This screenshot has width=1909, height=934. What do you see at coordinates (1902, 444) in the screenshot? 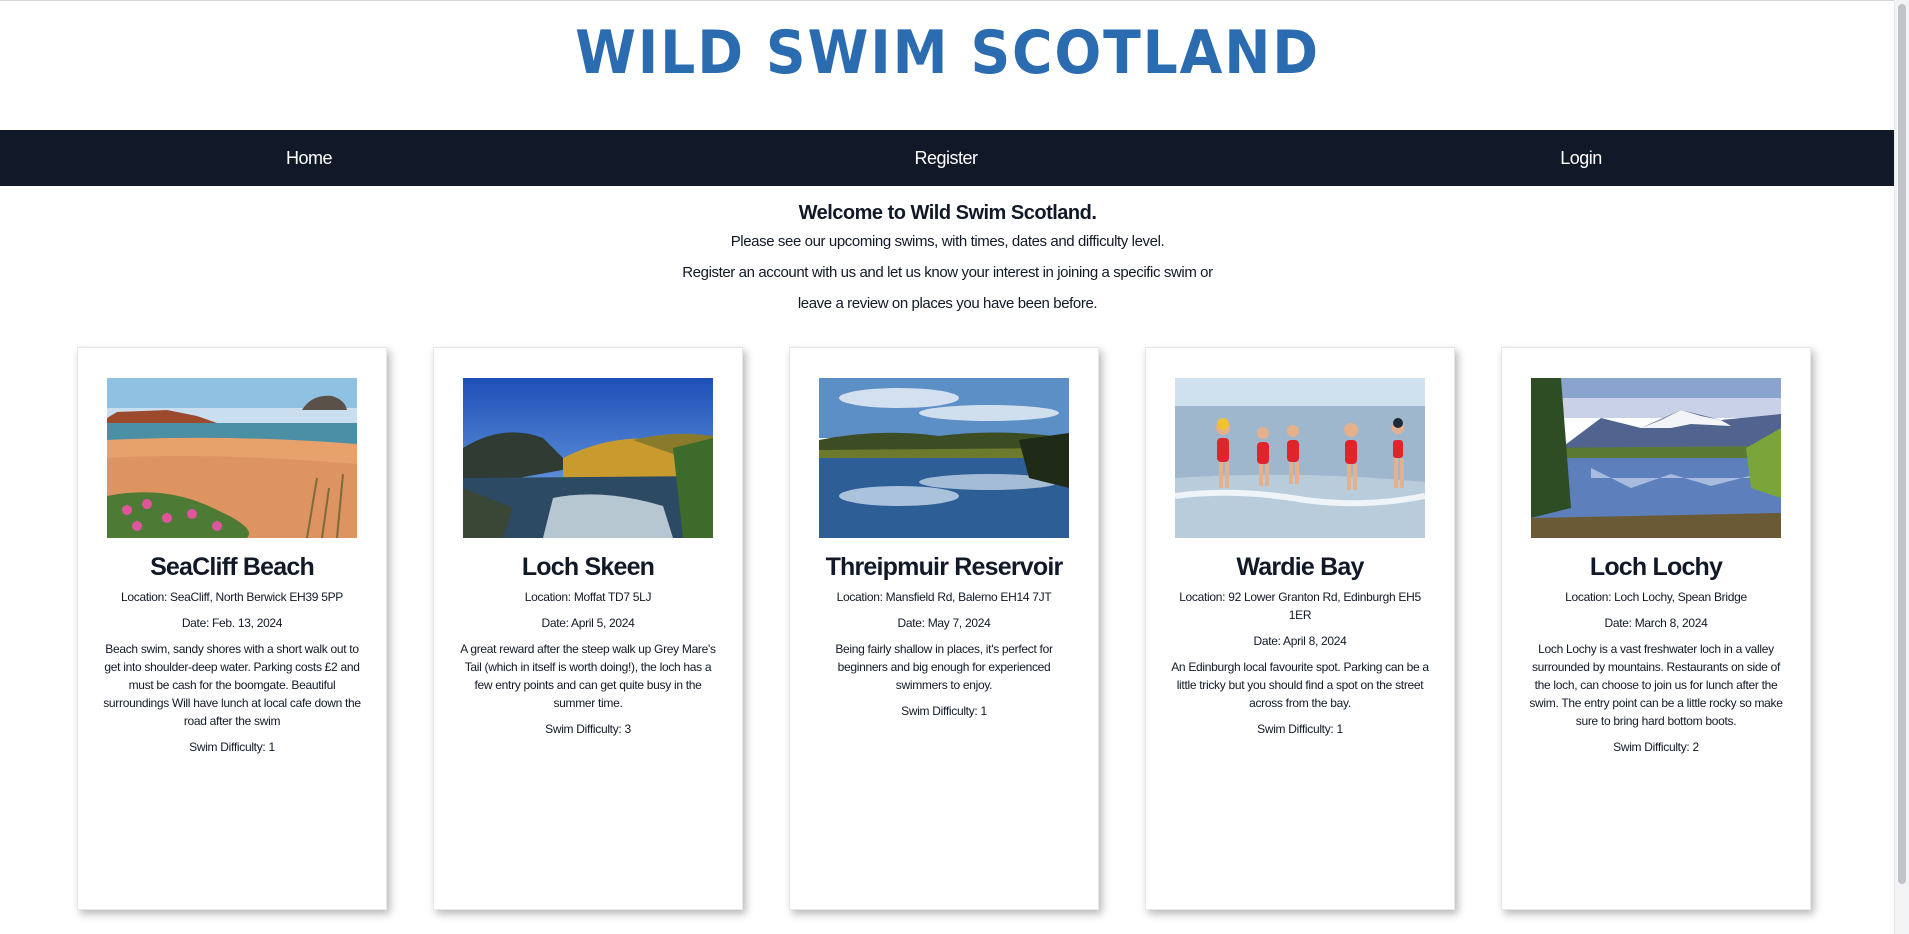
I see `scrollbar-thumb` at bounding box center [1902, 444].